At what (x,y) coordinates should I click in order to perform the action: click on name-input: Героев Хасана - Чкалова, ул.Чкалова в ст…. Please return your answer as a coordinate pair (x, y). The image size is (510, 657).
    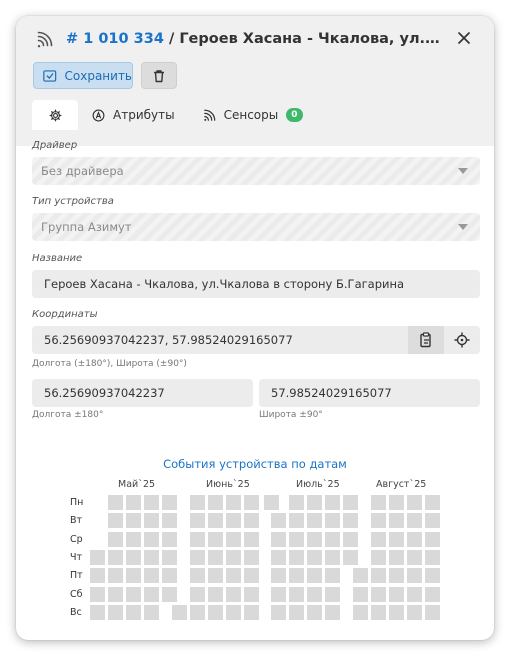
    Looking at the image, I should click on (256, 284).